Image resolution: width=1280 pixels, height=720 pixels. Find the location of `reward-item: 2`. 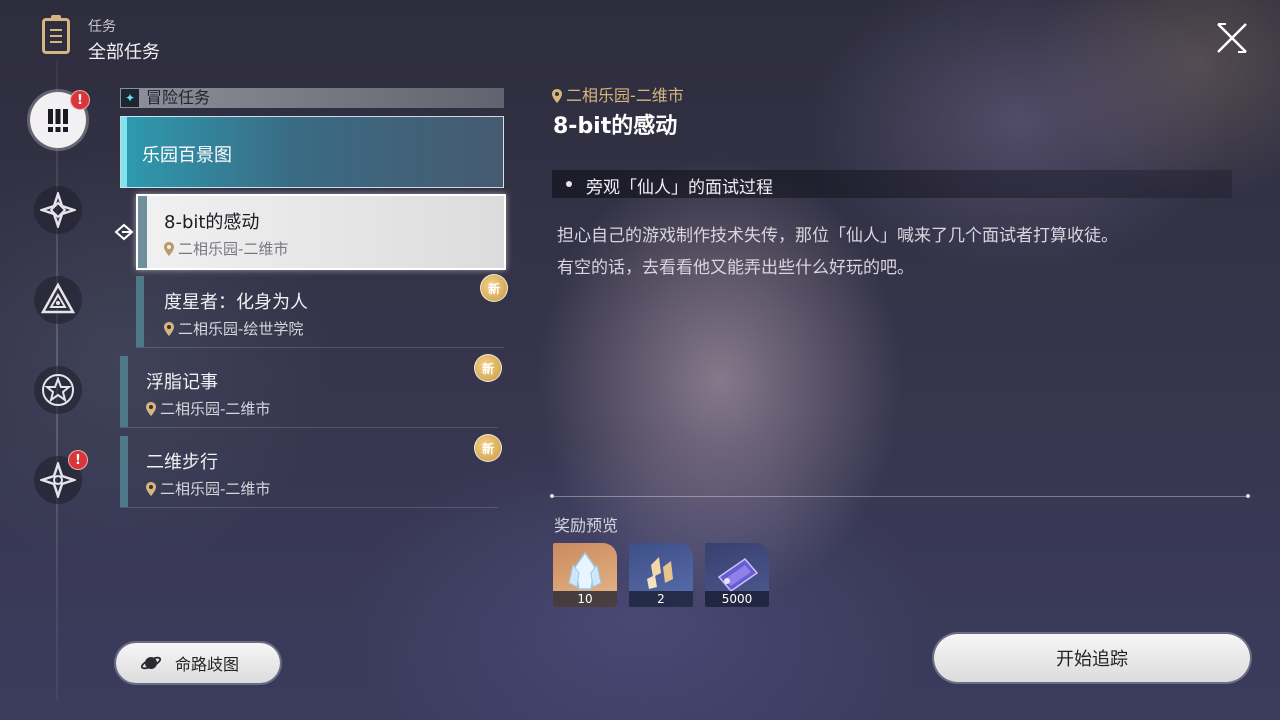

reward-item: 2 is located at coordinates (661, 575).